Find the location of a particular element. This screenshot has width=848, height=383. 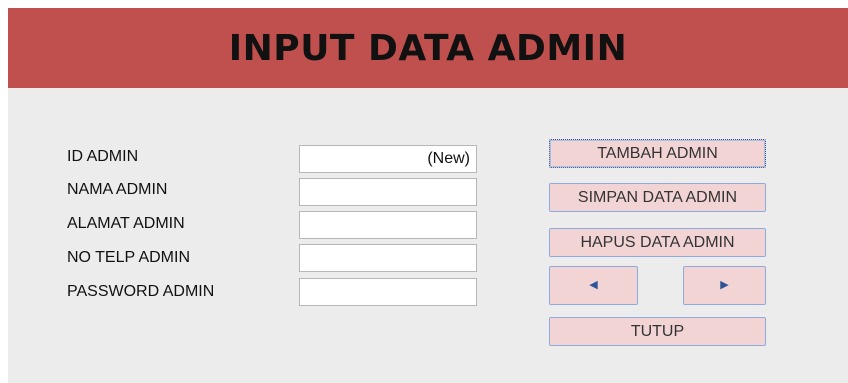

page-title: INPUT DATA ADMIN is located at coordinates (428, 48).